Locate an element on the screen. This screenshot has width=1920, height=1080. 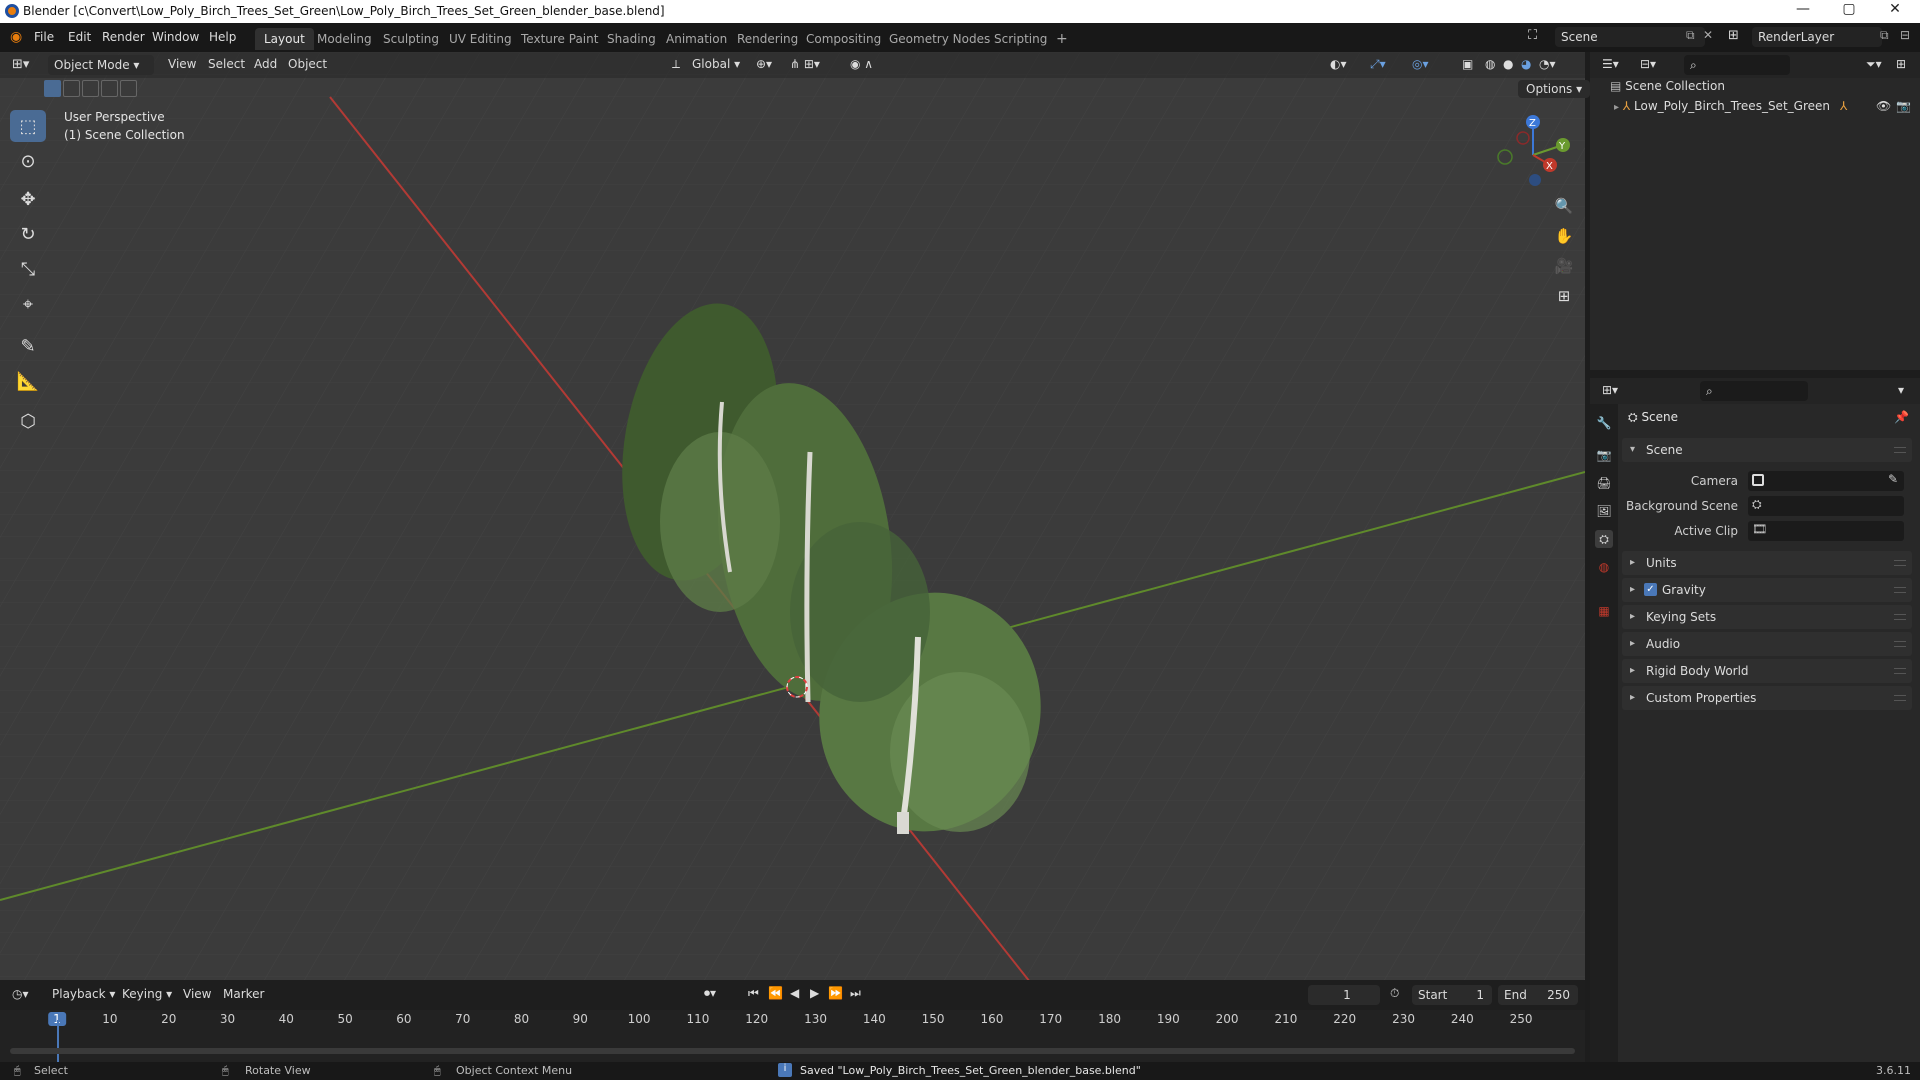
delete-scene-icon: ✕ is located at coordinates (1708, 35).